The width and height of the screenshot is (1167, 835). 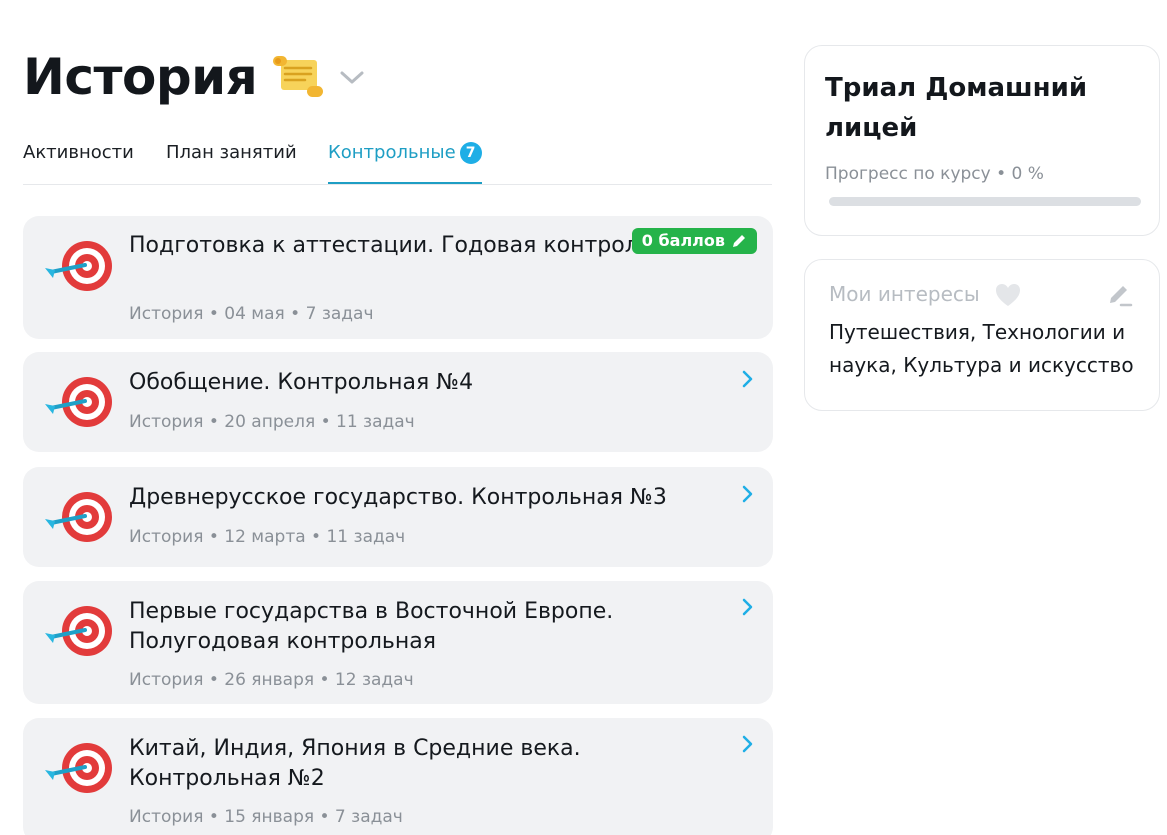 What do you see at coordinates (392, 152) in the screenshot?
I see `tab-tests-label: Контрольные` at bounding box center [392, 152].